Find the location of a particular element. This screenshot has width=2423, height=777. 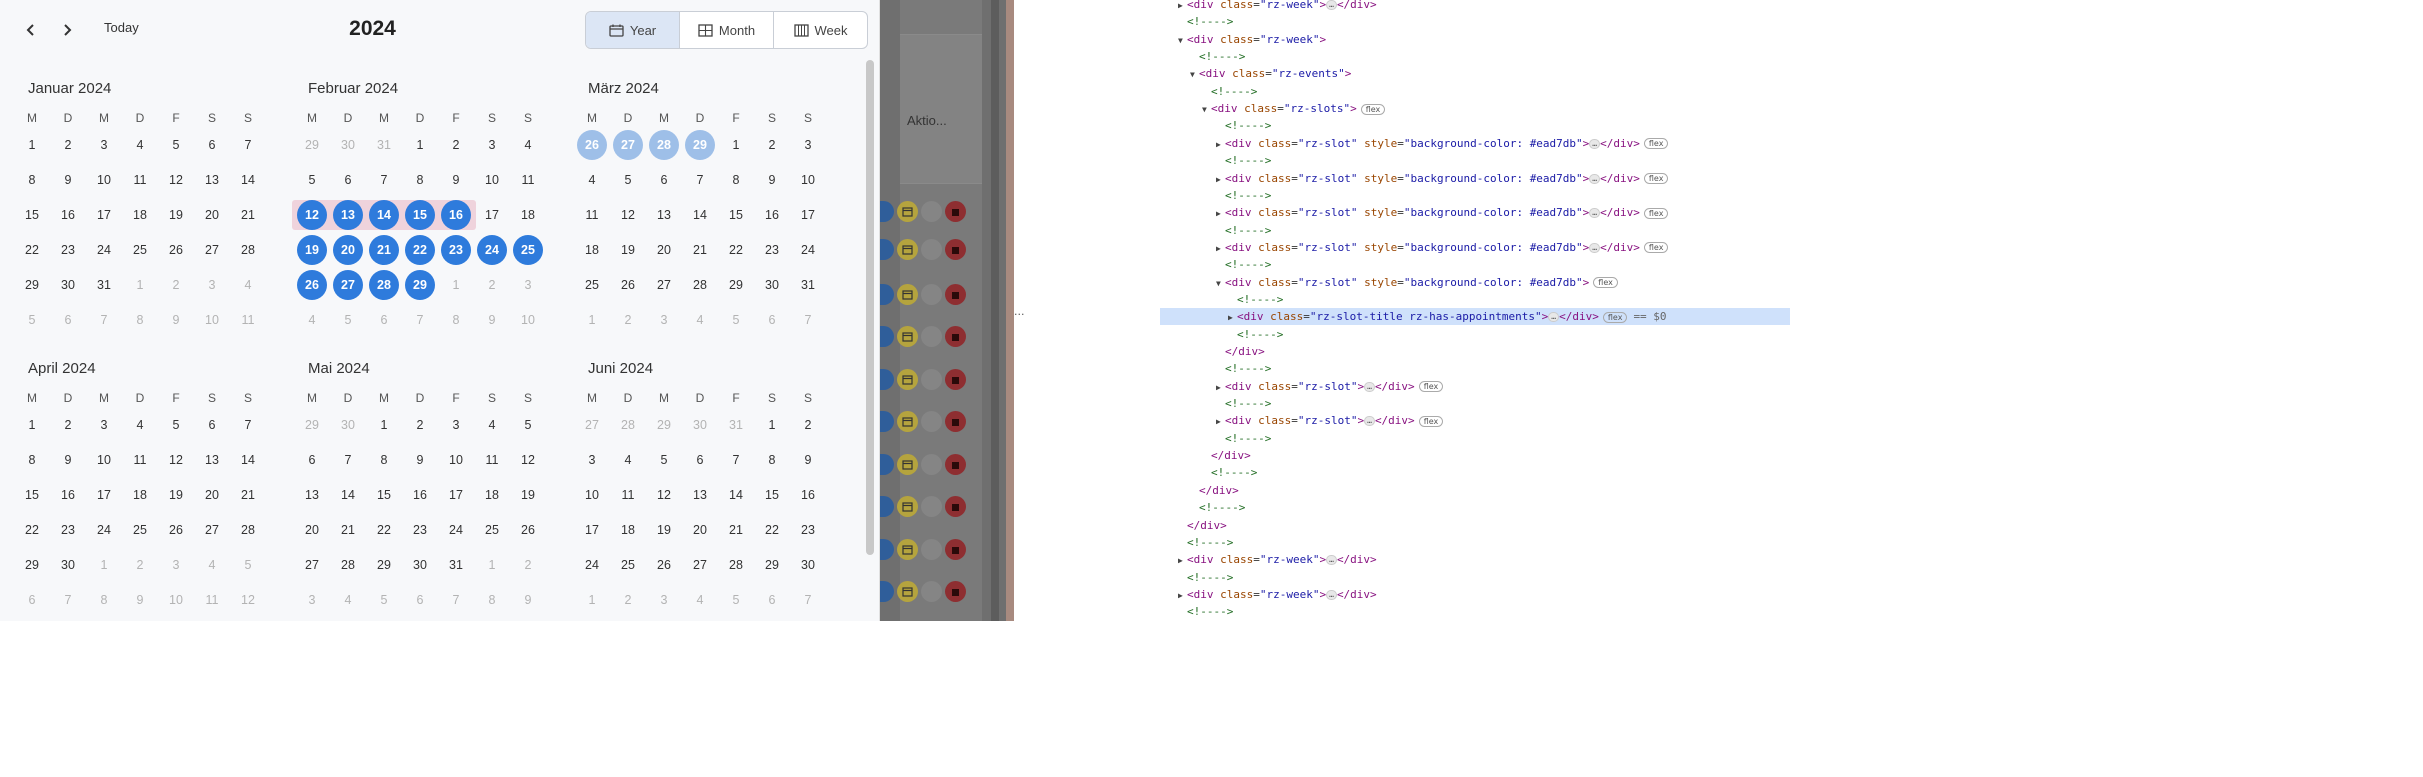

day-cell: 19 is located at coordinates (628, 250).